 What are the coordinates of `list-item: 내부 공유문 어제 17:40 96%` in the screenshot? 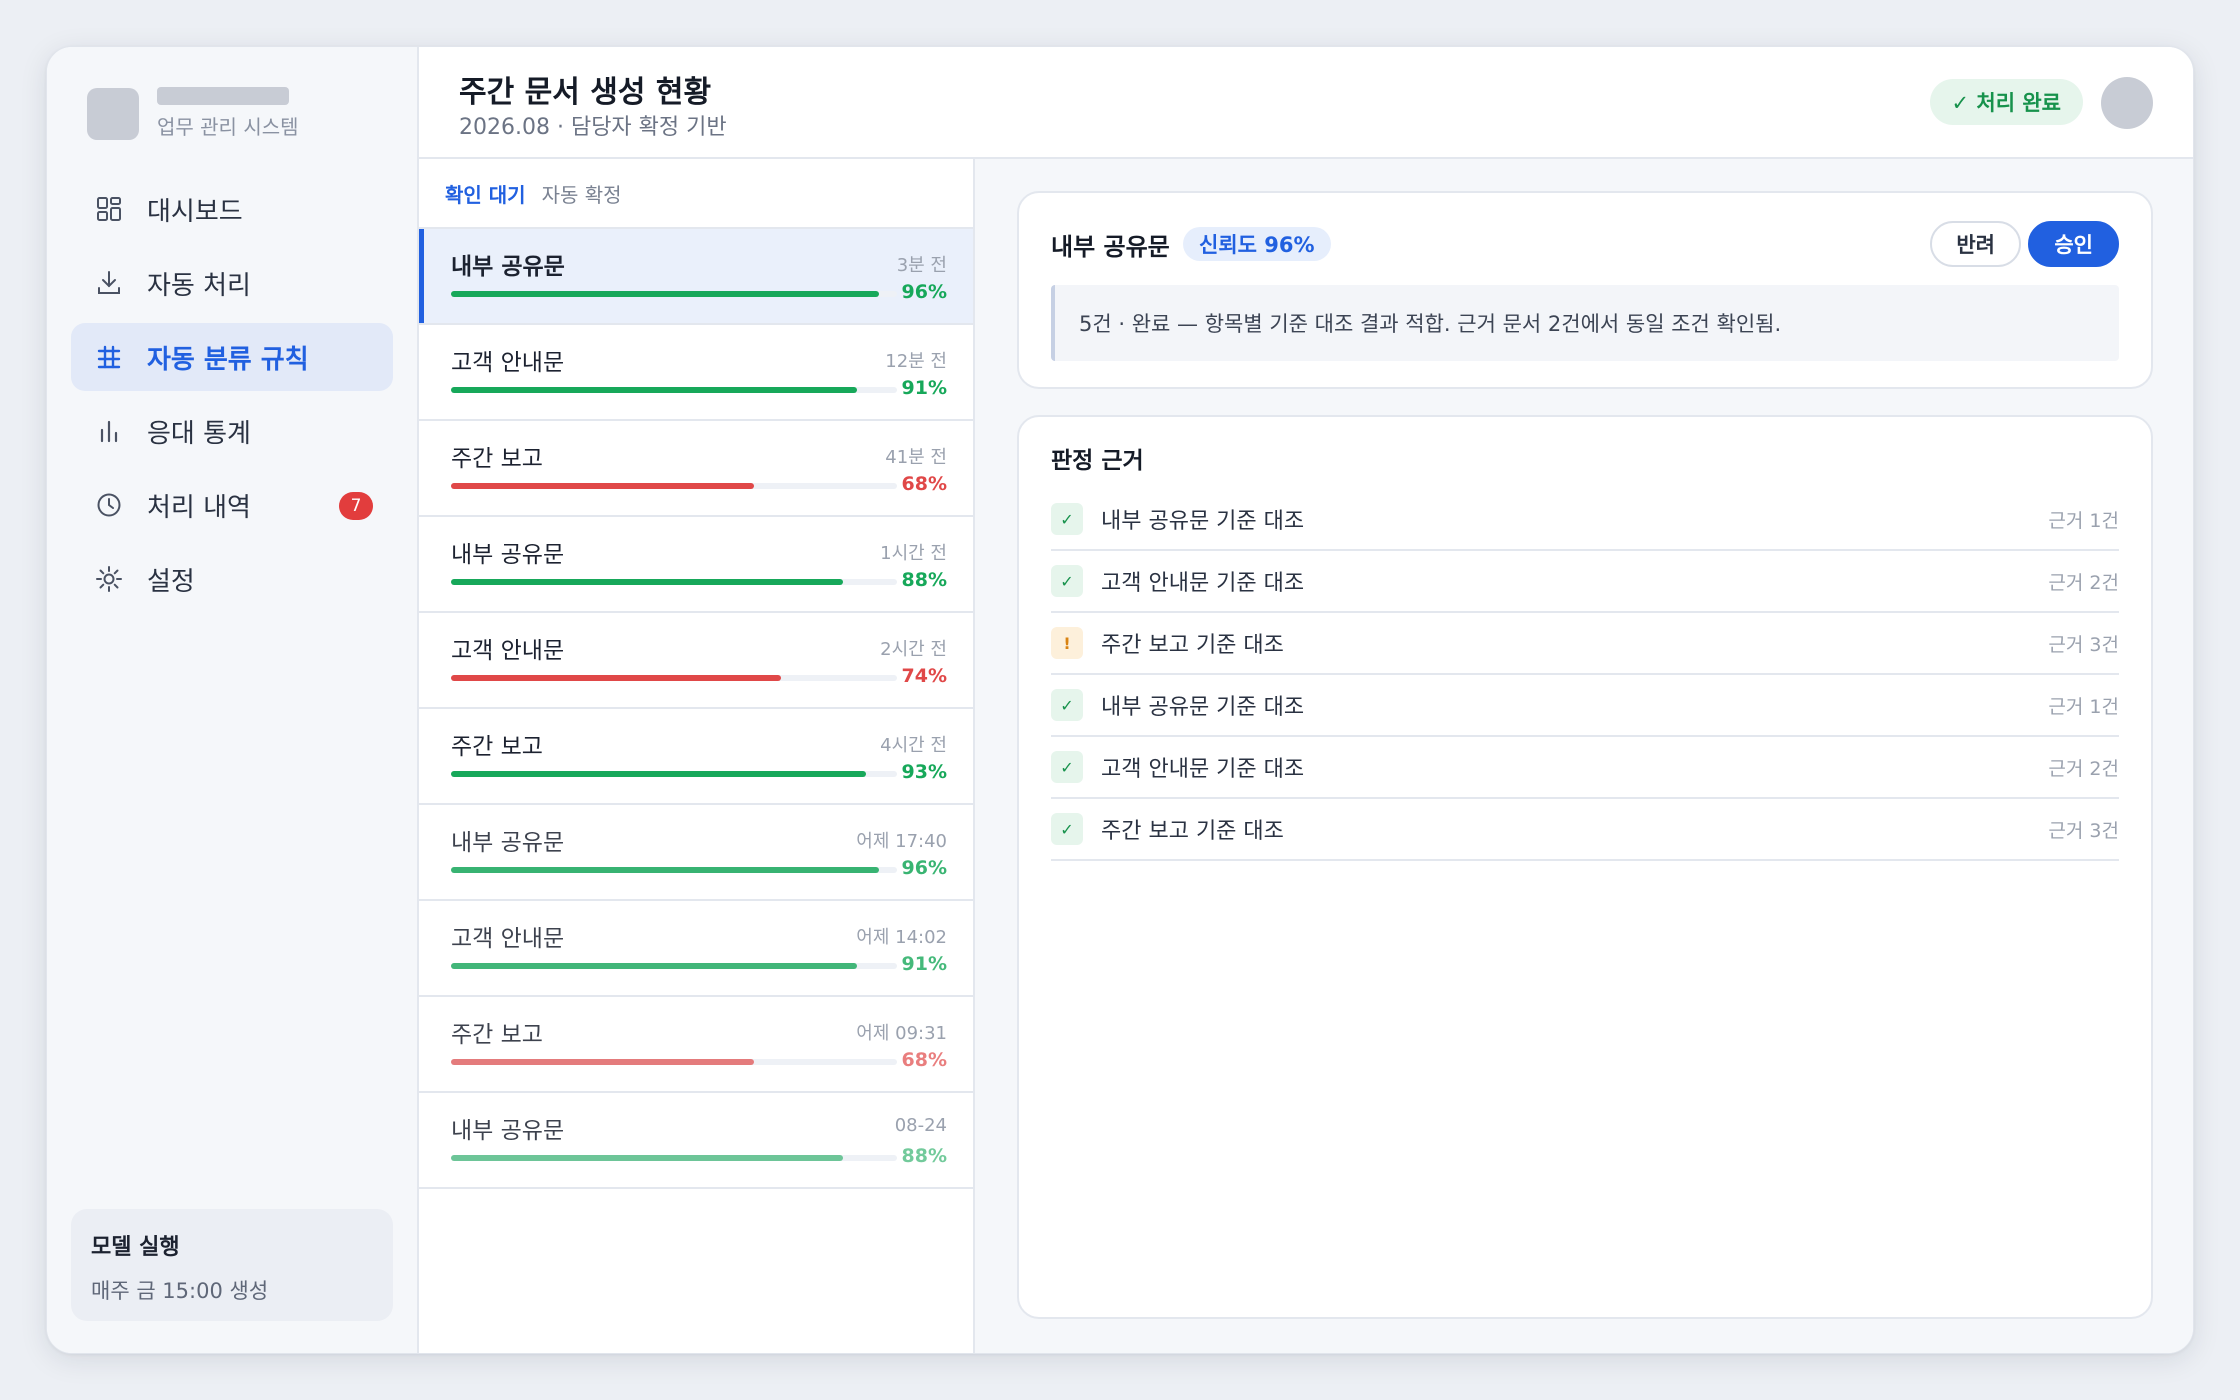 It's located at (696, 853).